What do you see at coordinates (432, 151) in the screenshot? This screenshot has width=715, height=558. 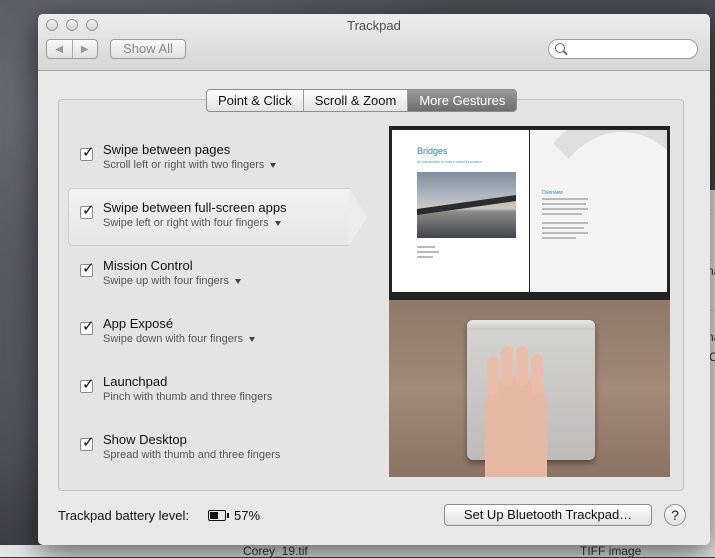 I see `book-title: Bridges` at bounding box center [432, 151].